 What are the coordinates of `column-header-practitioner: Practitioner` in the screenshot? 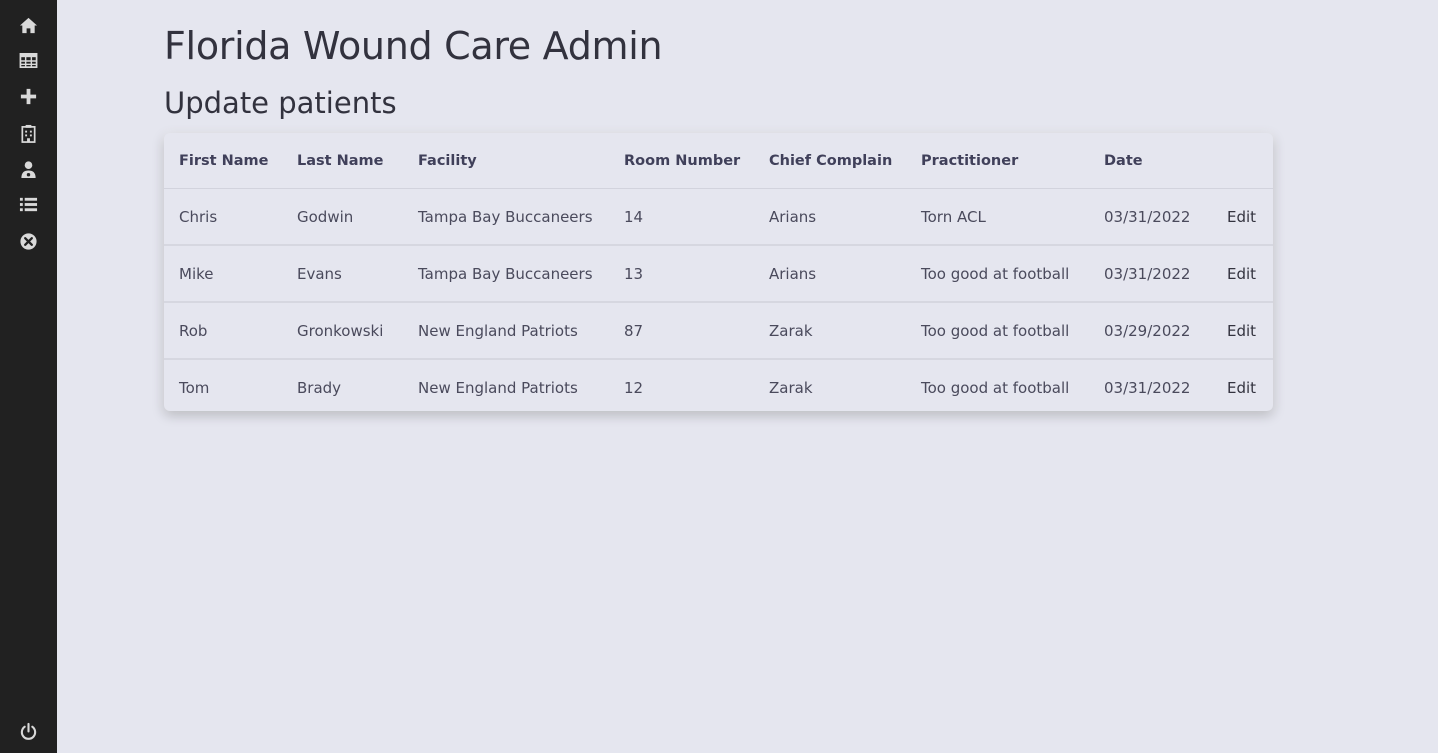 It's located at (997, 161).